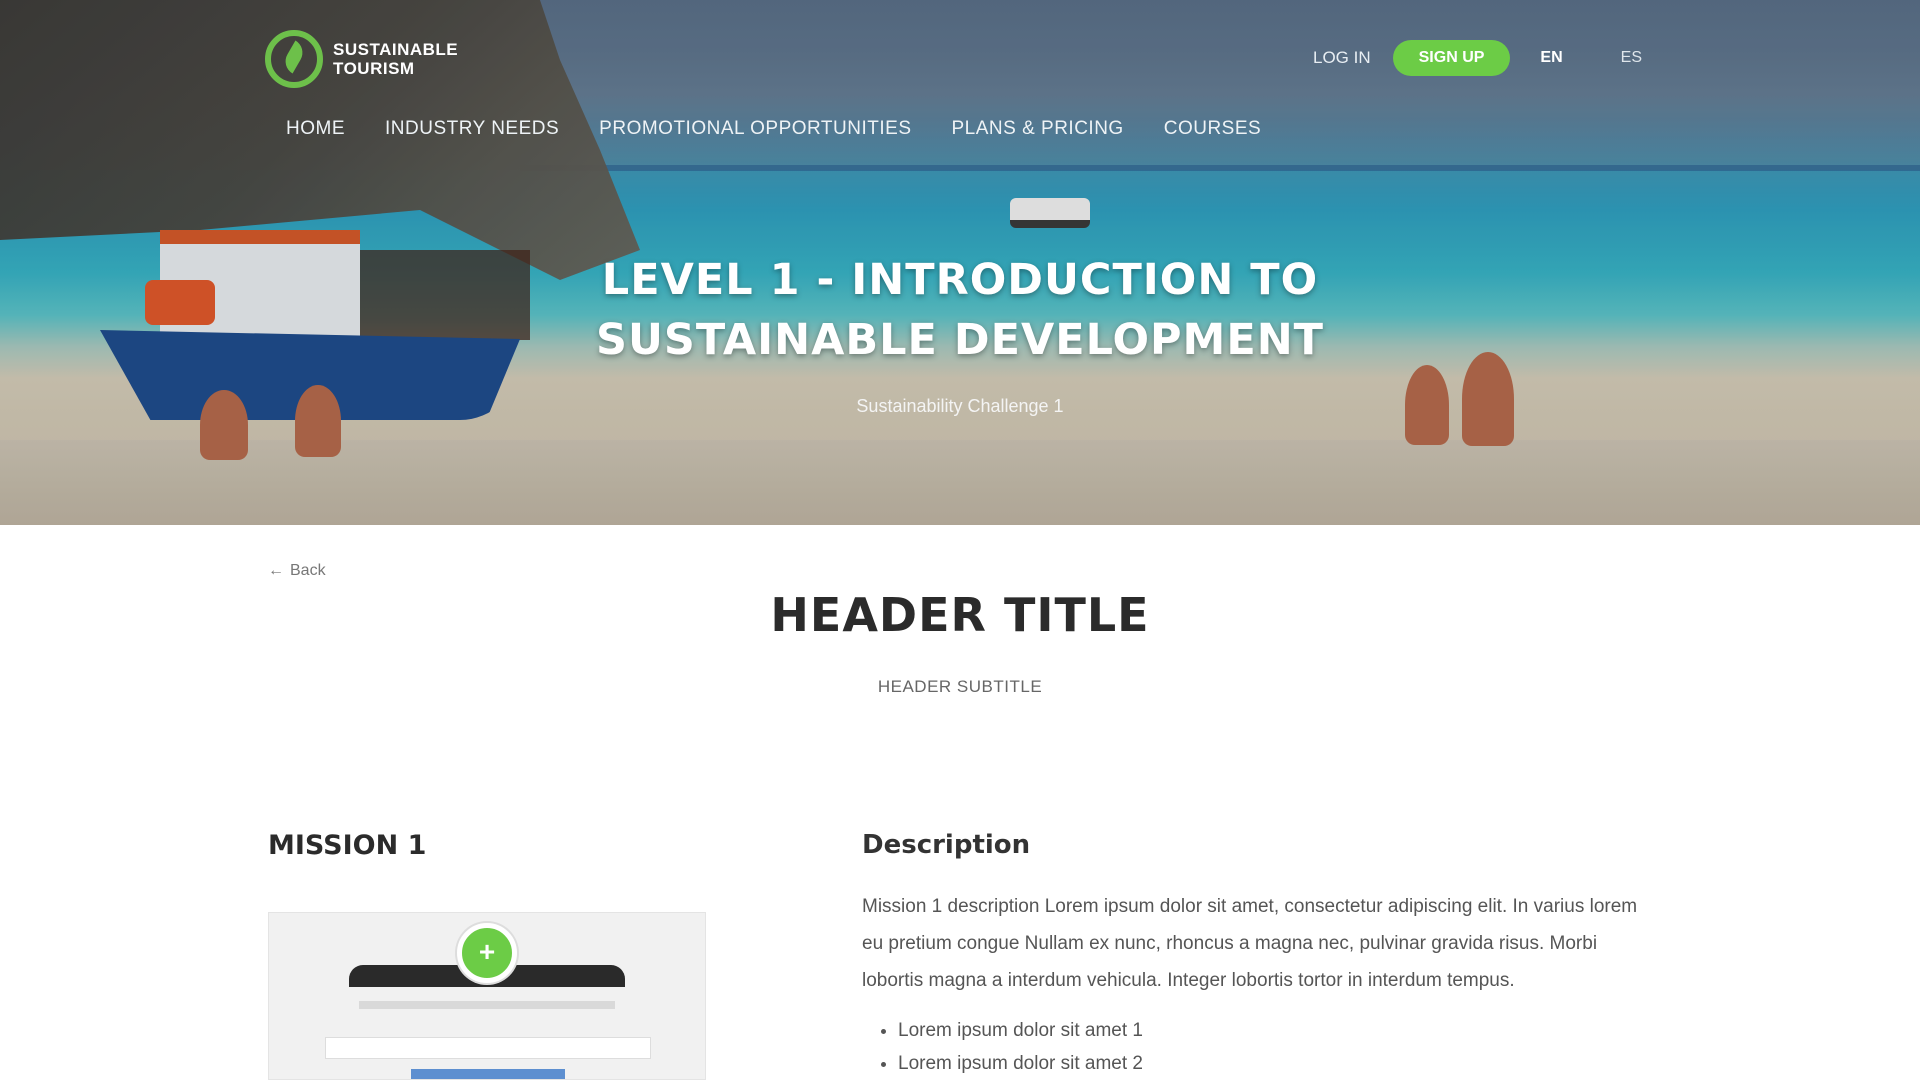 The width and height of the screenshot is (1920, 1080). Describe the element at coordinates (755, 129) in the screenshot. I see `nav-item-promotional-opportunities: PROMOTIONAL OPPORTUNITIES` at that location.